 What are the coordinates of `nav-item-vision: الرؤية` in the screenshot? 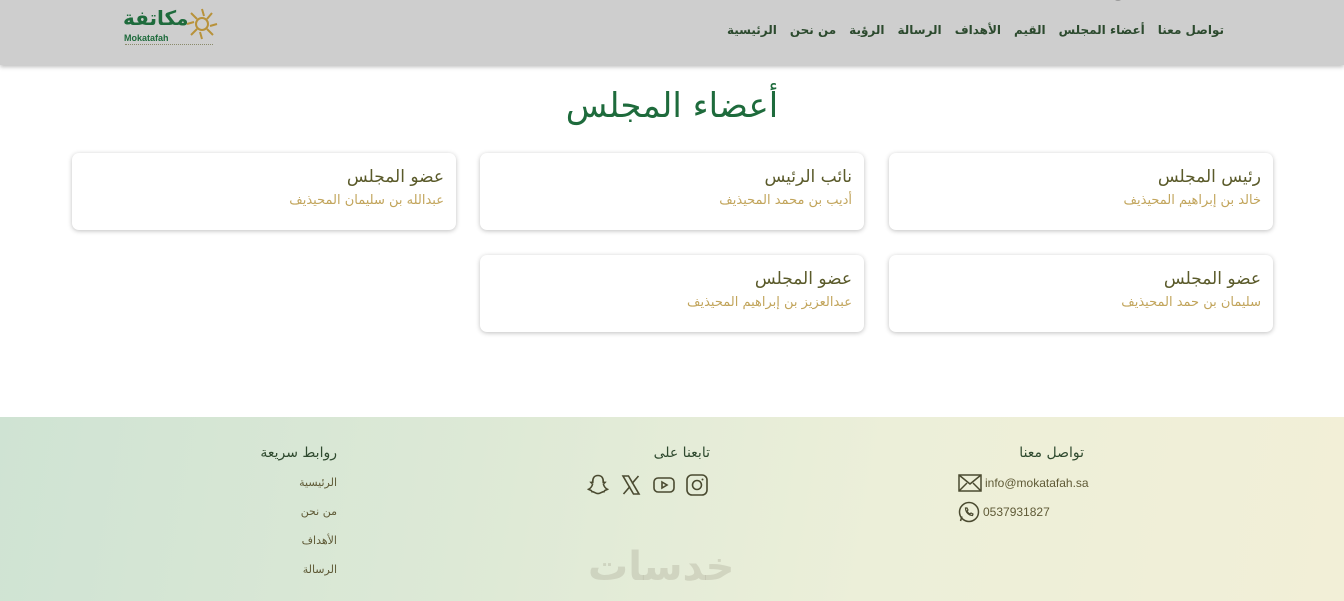 It's located at (866, 30).